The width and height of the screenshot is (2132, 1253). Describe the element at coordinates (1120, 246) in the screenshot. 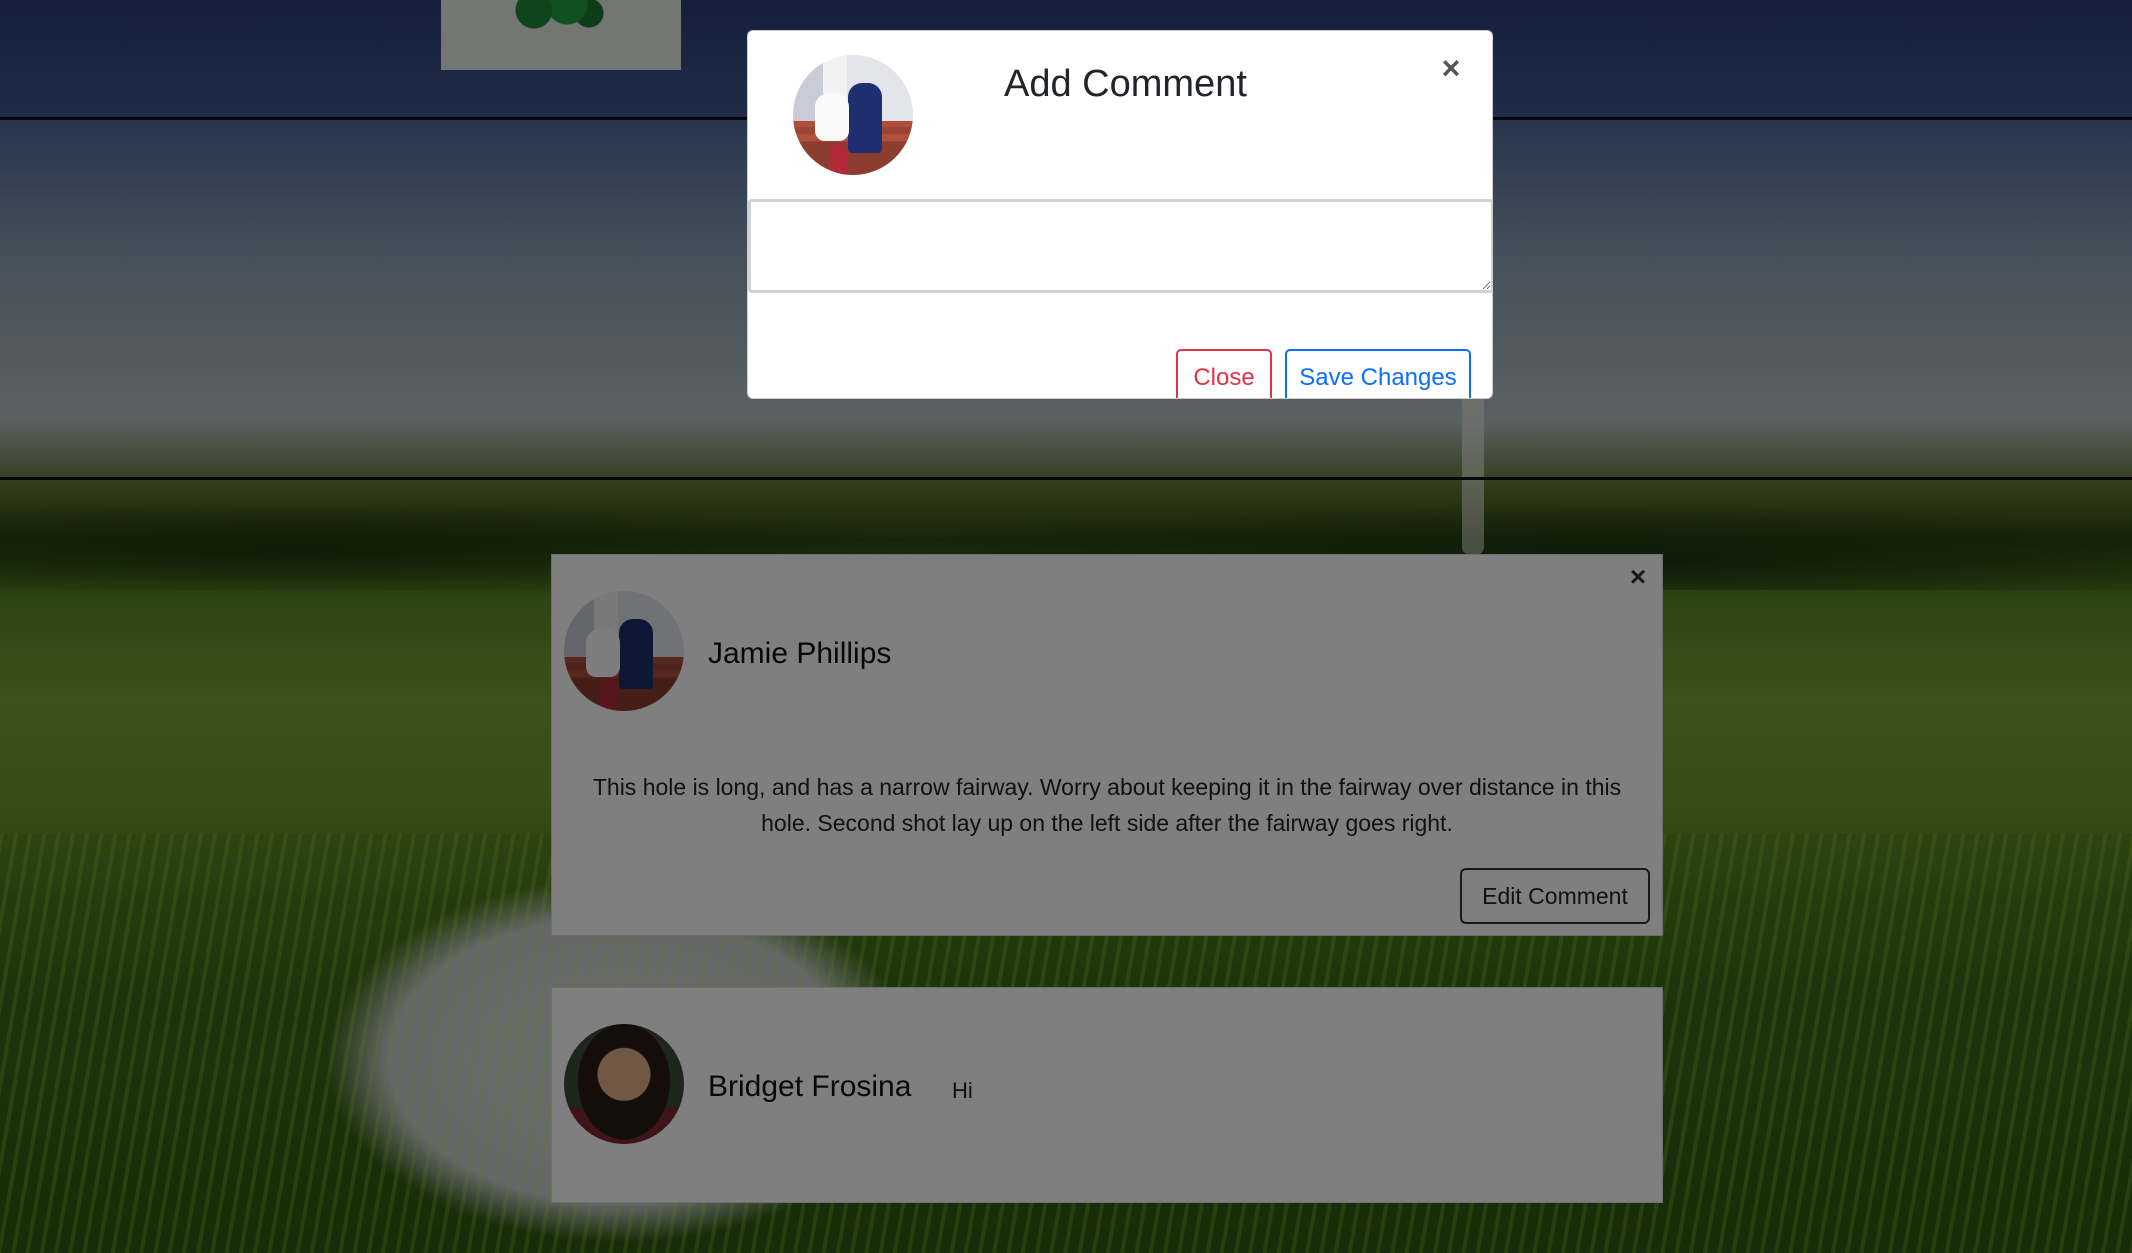

I see `comment-textarea` at that location.